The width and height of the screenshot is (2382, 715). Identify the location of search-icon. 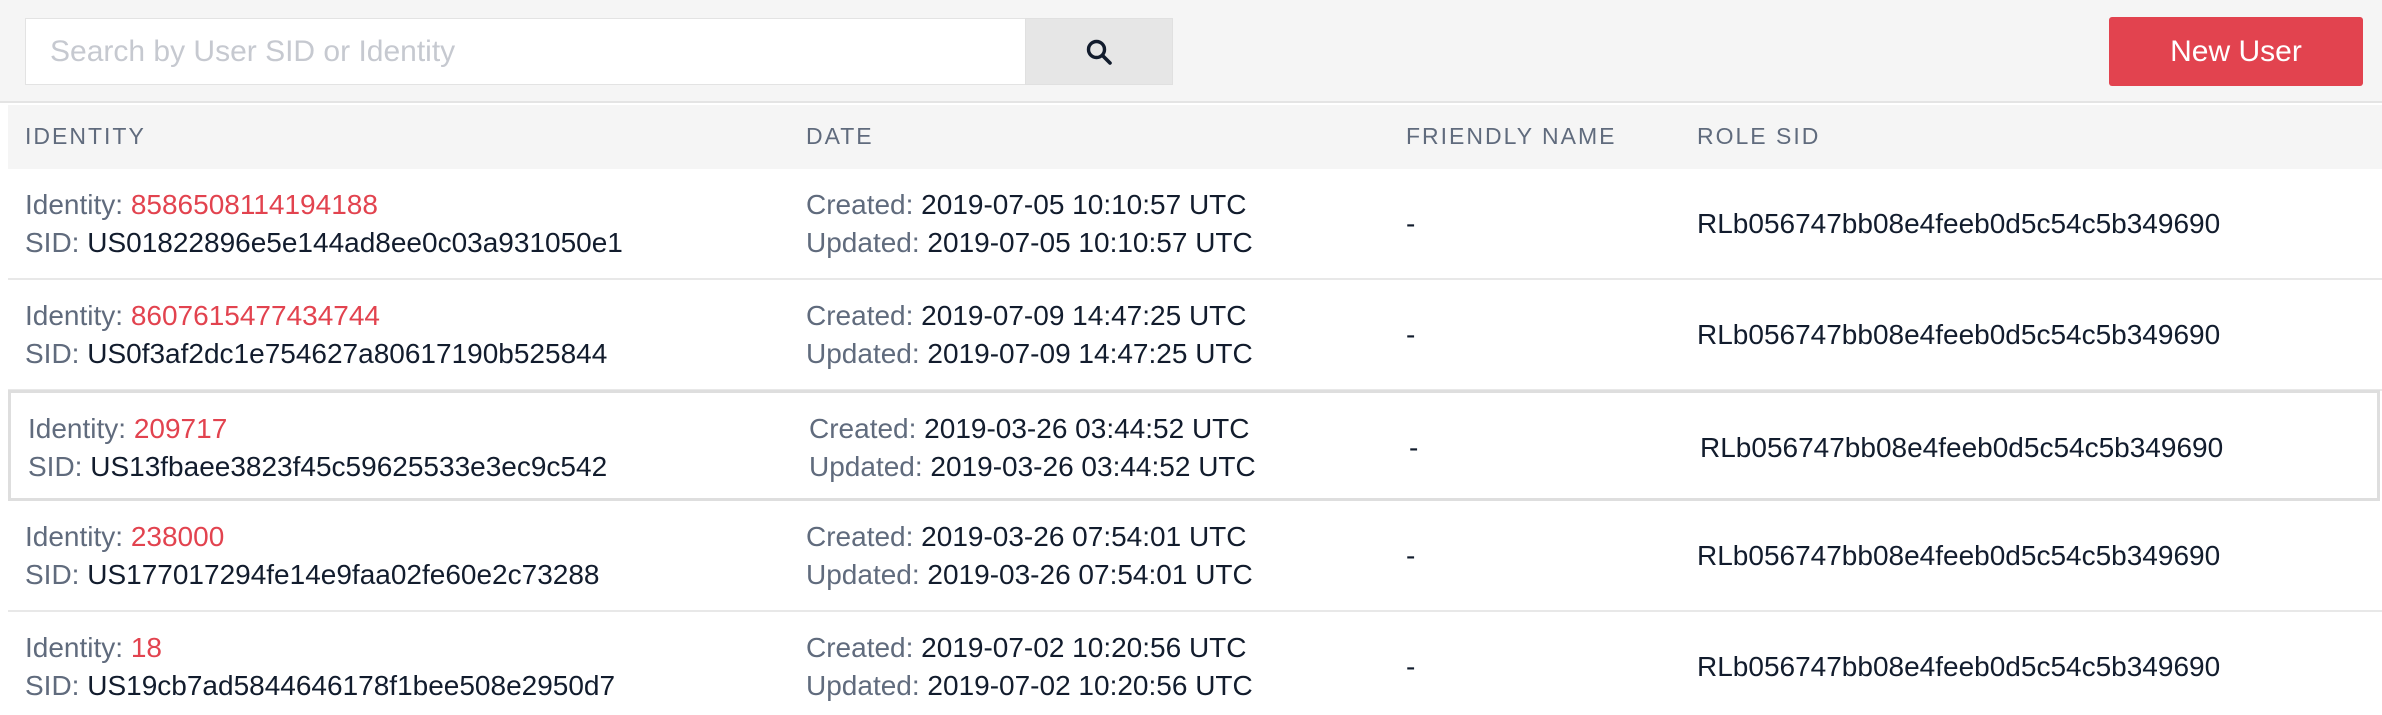
(1099, 52).